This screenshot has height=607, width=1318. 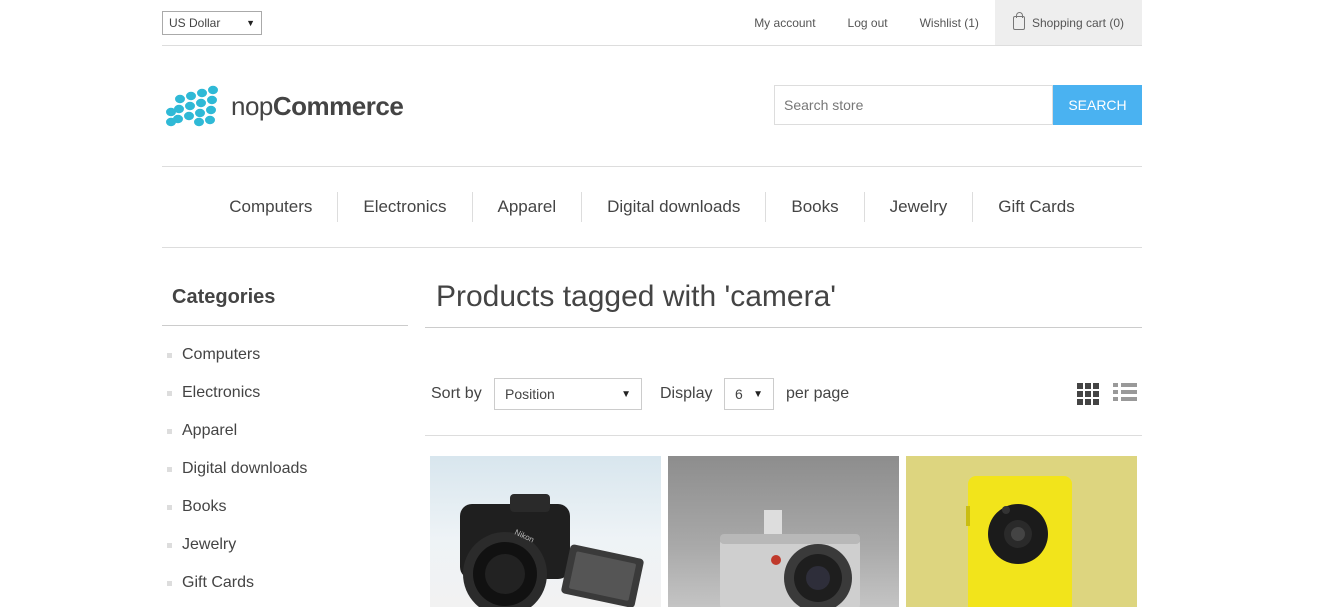 I want to click on category-item-computers: Computers, so click(x=285, y=355).